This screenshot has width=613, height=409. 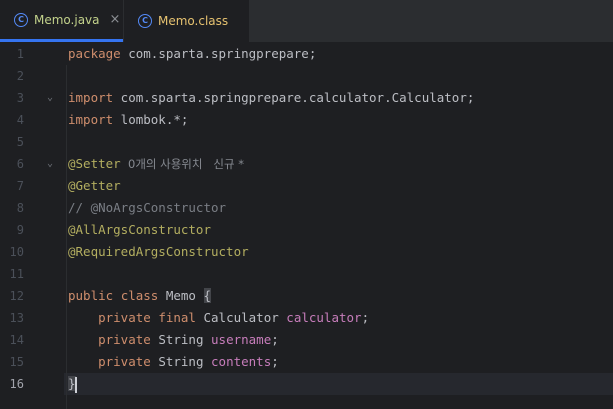 What do you see at coordinates (340, 362) in the screenshot?
I see `code-line-15: private String contents;` at bounding box center [340, 362].